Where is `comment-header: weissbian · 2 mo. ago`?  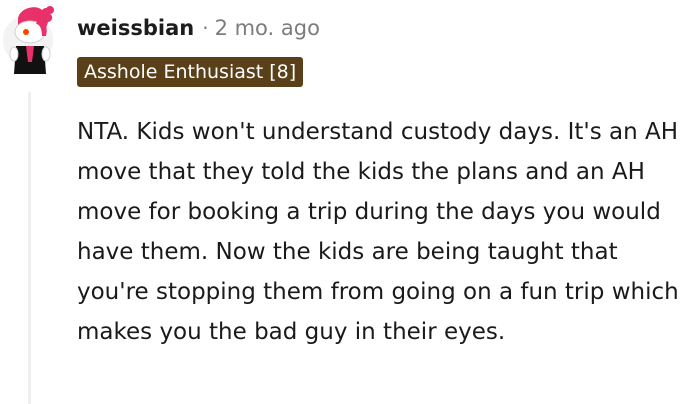 comment-header: weissbian · 2 mo. ago is located at coordinates (198, 28).